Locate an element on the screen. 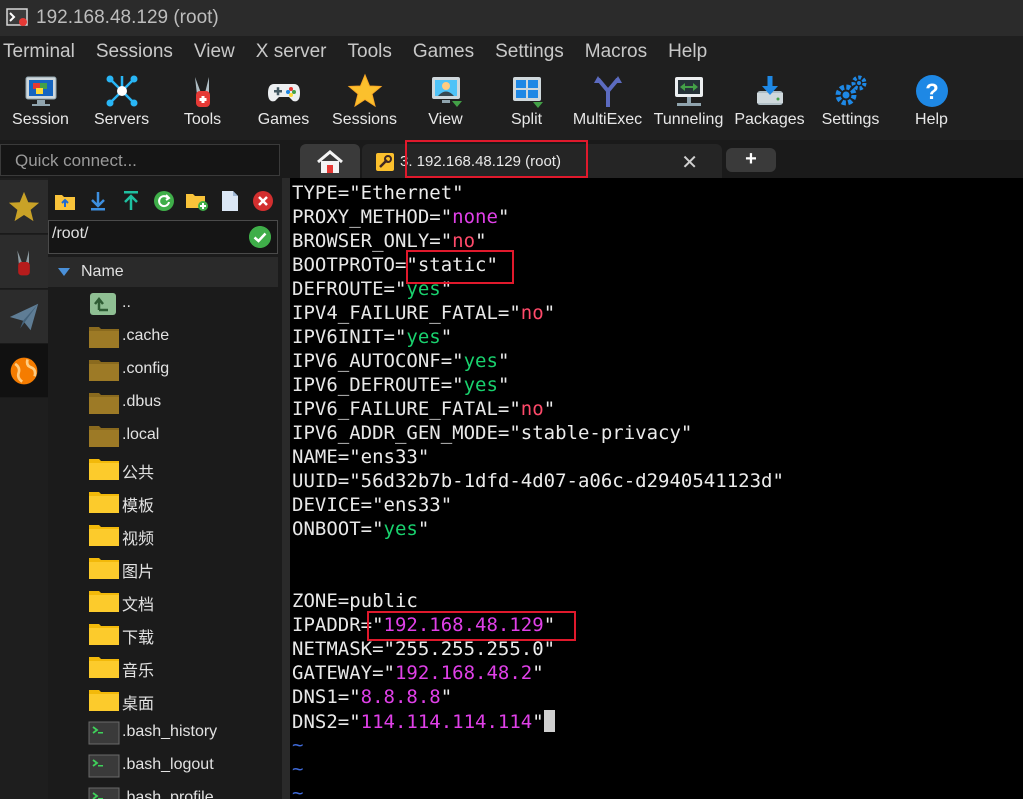 The width and height of the screenshot is (1023, 799). file-list-item: 下载 is located at coordinates (165, 634).